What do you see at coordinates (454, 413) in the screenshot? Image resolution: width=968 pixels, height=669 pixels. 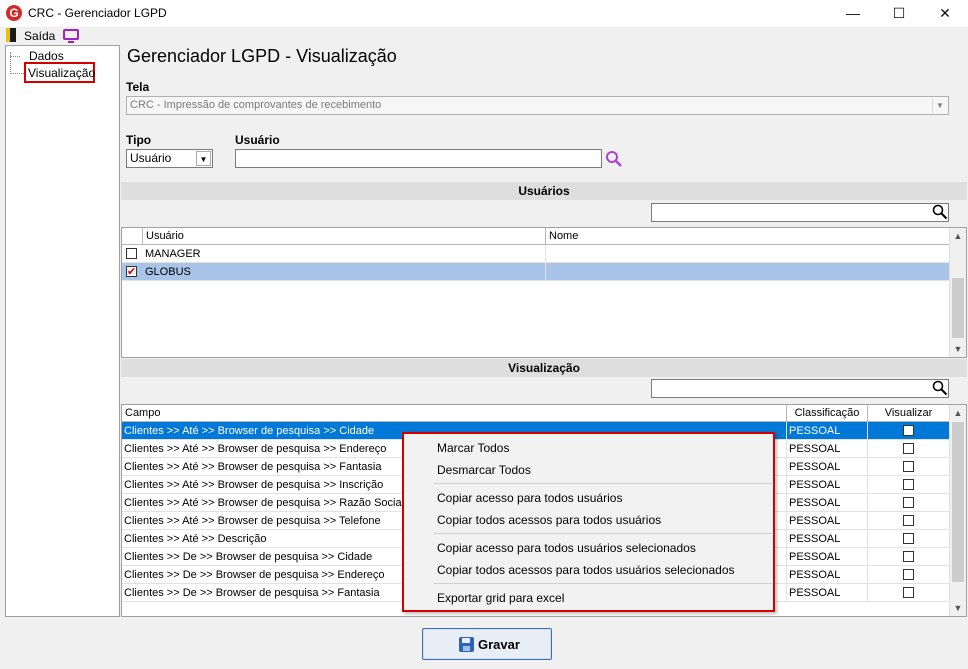 I see `grid-header-campo: Campo` at bounding box center [454, 413].